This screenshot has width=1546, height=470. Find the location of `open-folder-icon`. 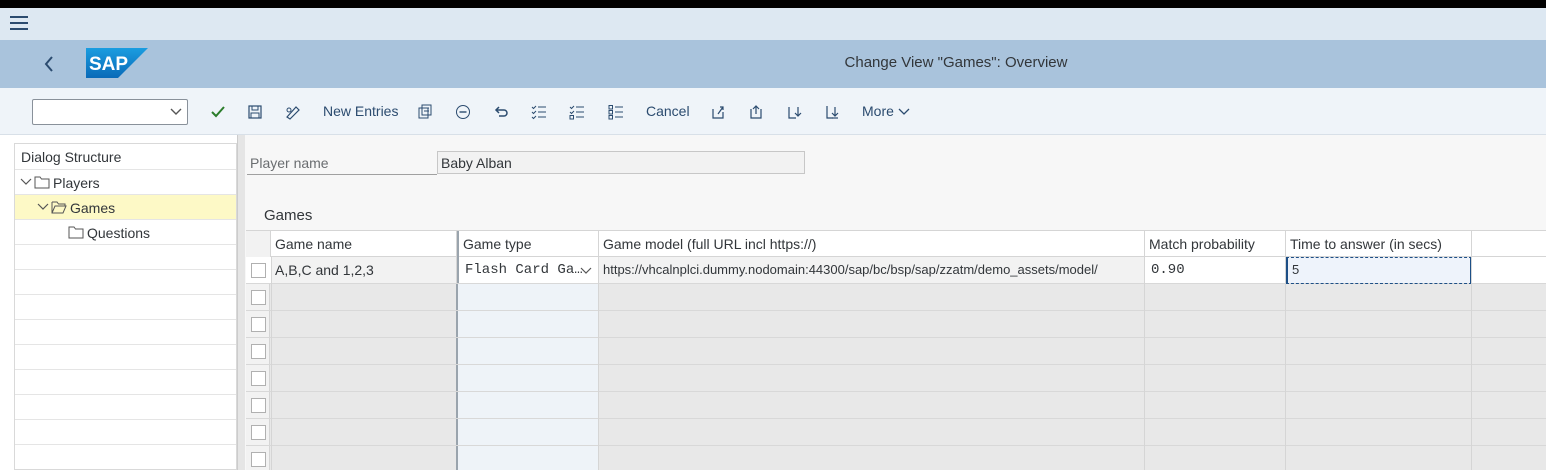

open-folder-icon is located at coordinates (59, 207).